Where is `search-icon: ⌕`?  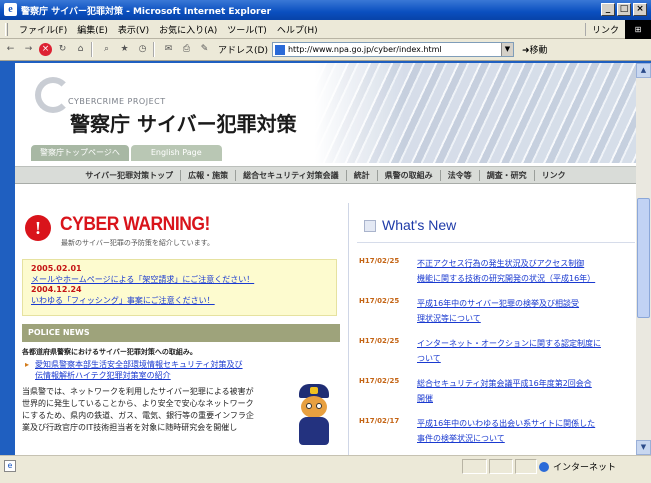 search-icon: ⌕ is located at coordinates (106, 49).